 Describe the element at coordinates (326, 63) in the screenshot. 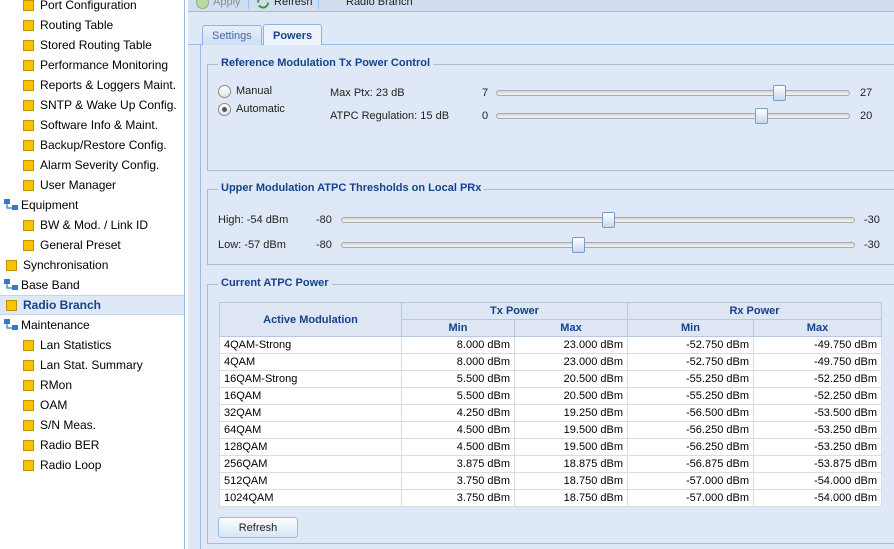

I see `ref-mod-legend: Reference Modulation Tx Power Control` at that location.